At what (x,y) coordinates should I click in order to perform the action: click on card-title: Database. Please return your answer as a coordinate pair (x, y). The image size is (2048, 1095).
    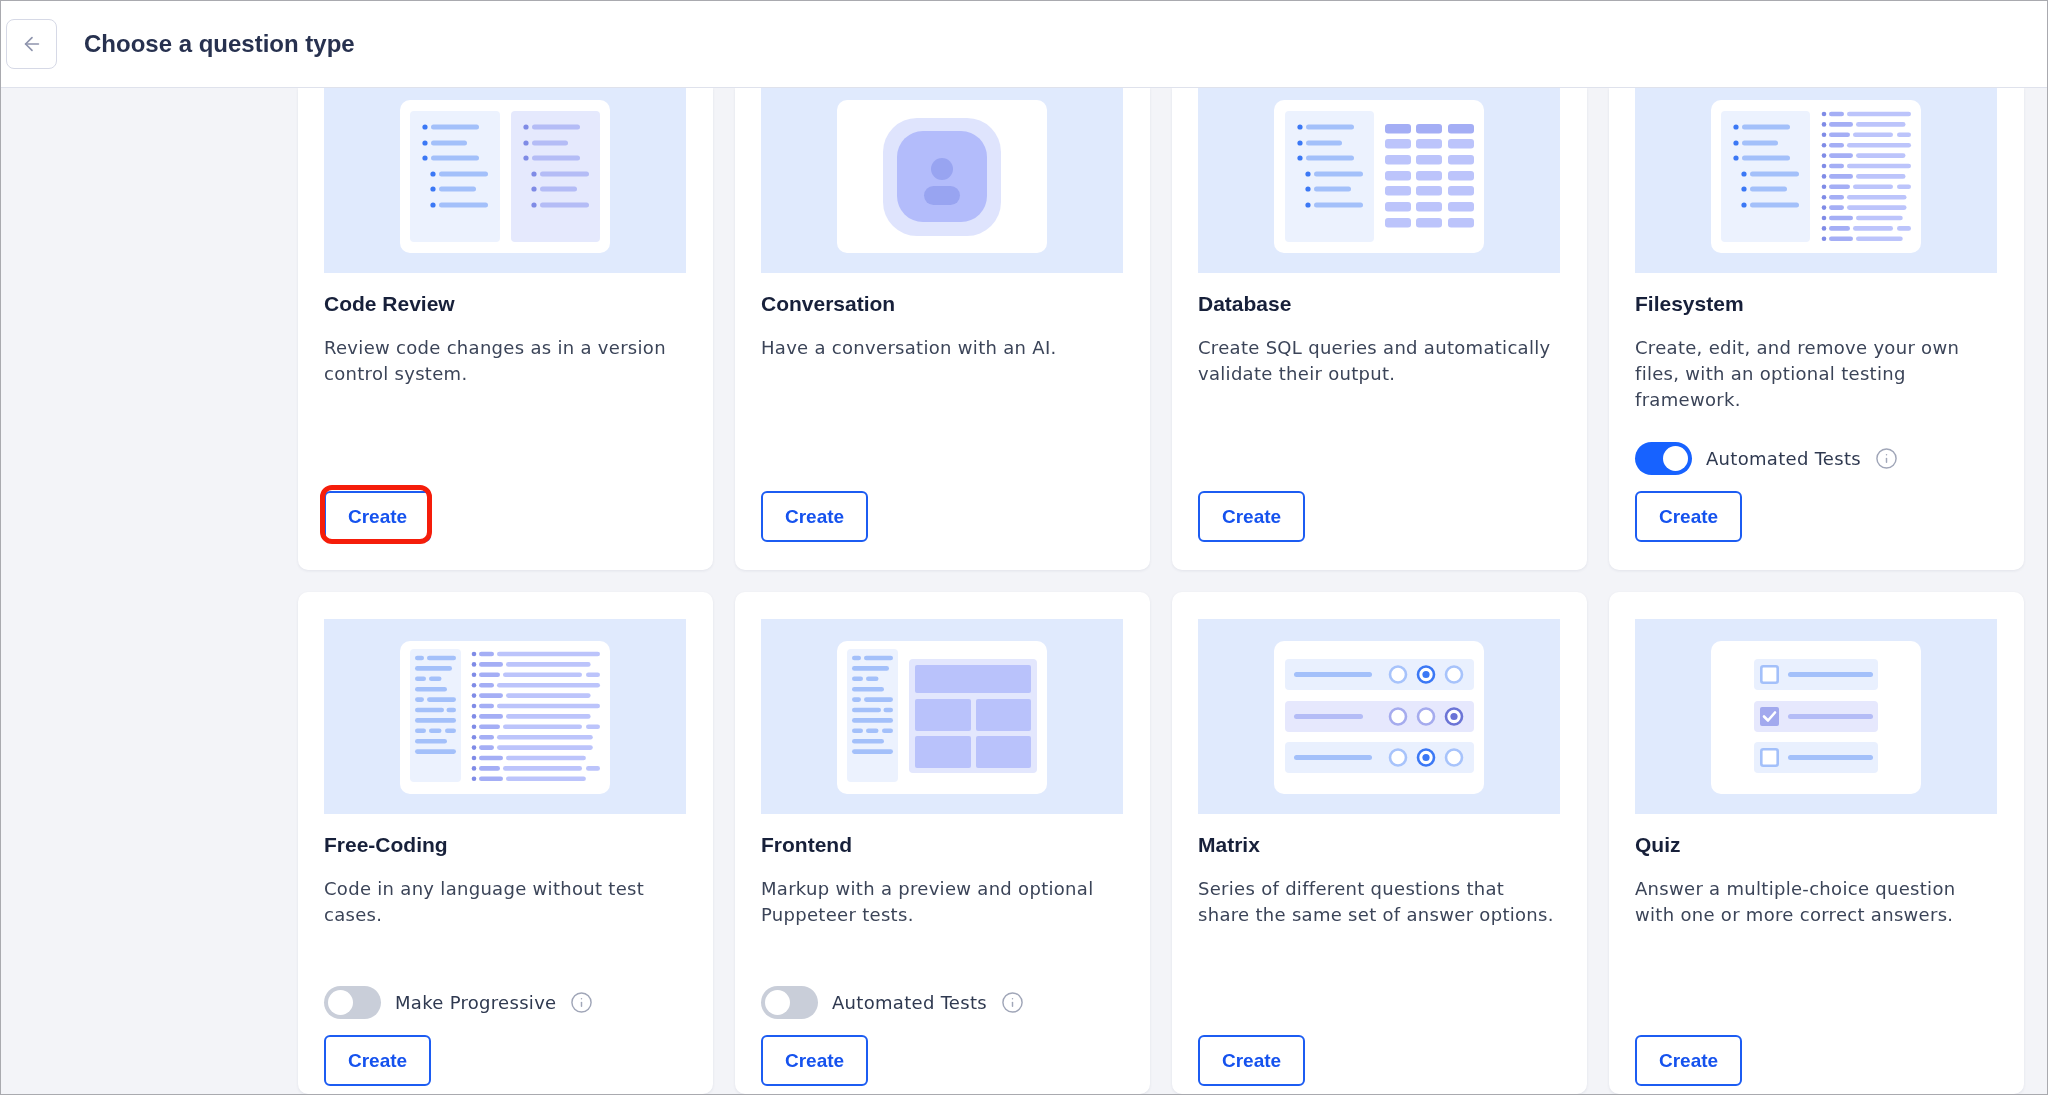
    Looking at the image, I should click on (1245, 304).